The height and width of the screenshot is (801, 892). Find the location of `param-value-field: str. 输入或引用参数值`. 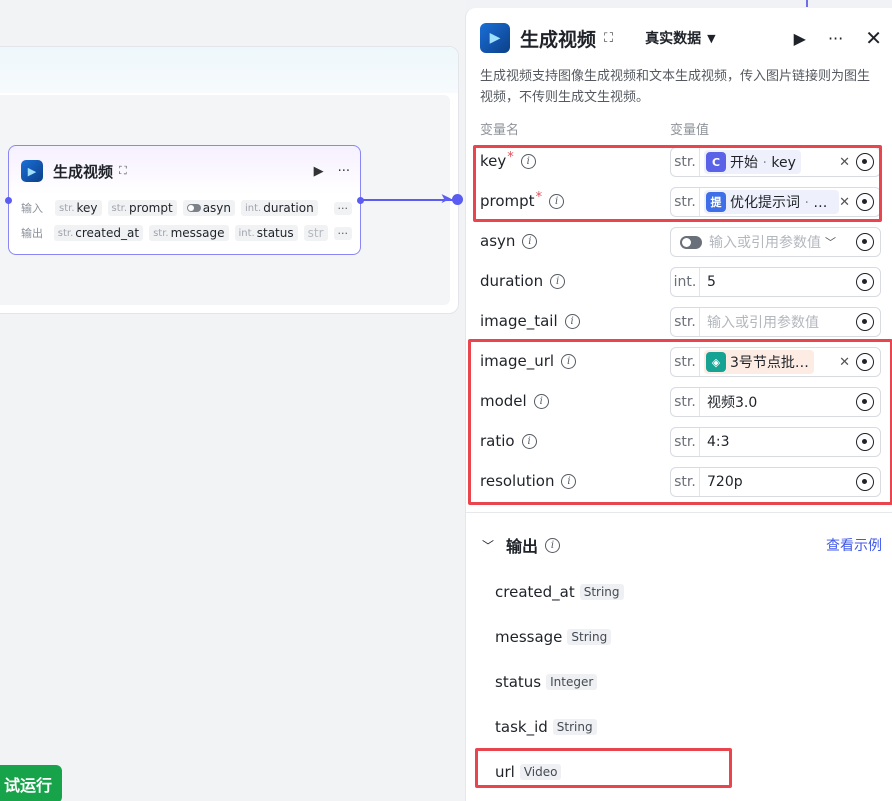

param-value-field: str. 输入或引用参数值 is located at coordinates (775, 322).